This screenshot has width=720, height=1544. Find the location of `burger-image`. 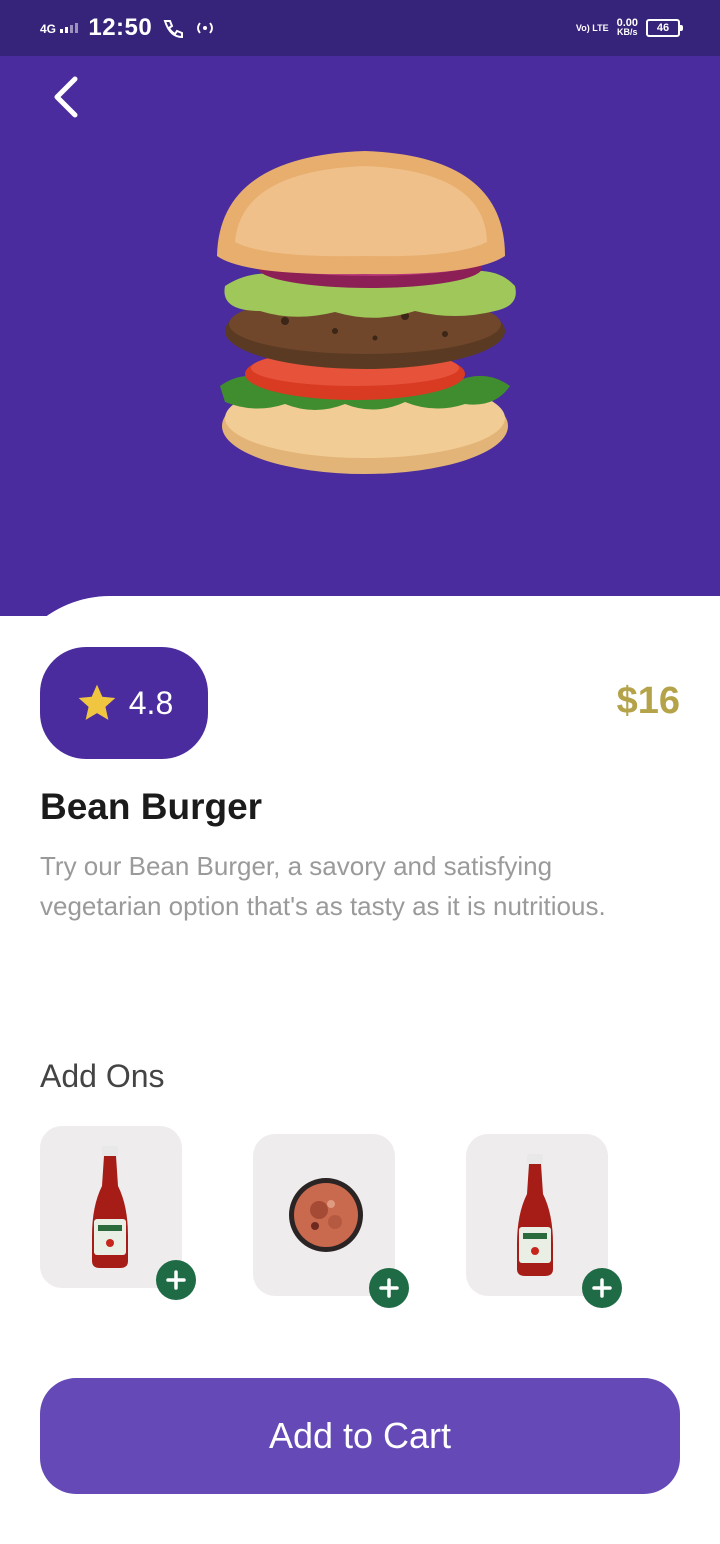

burger-image is located at coordinates (366, 312).